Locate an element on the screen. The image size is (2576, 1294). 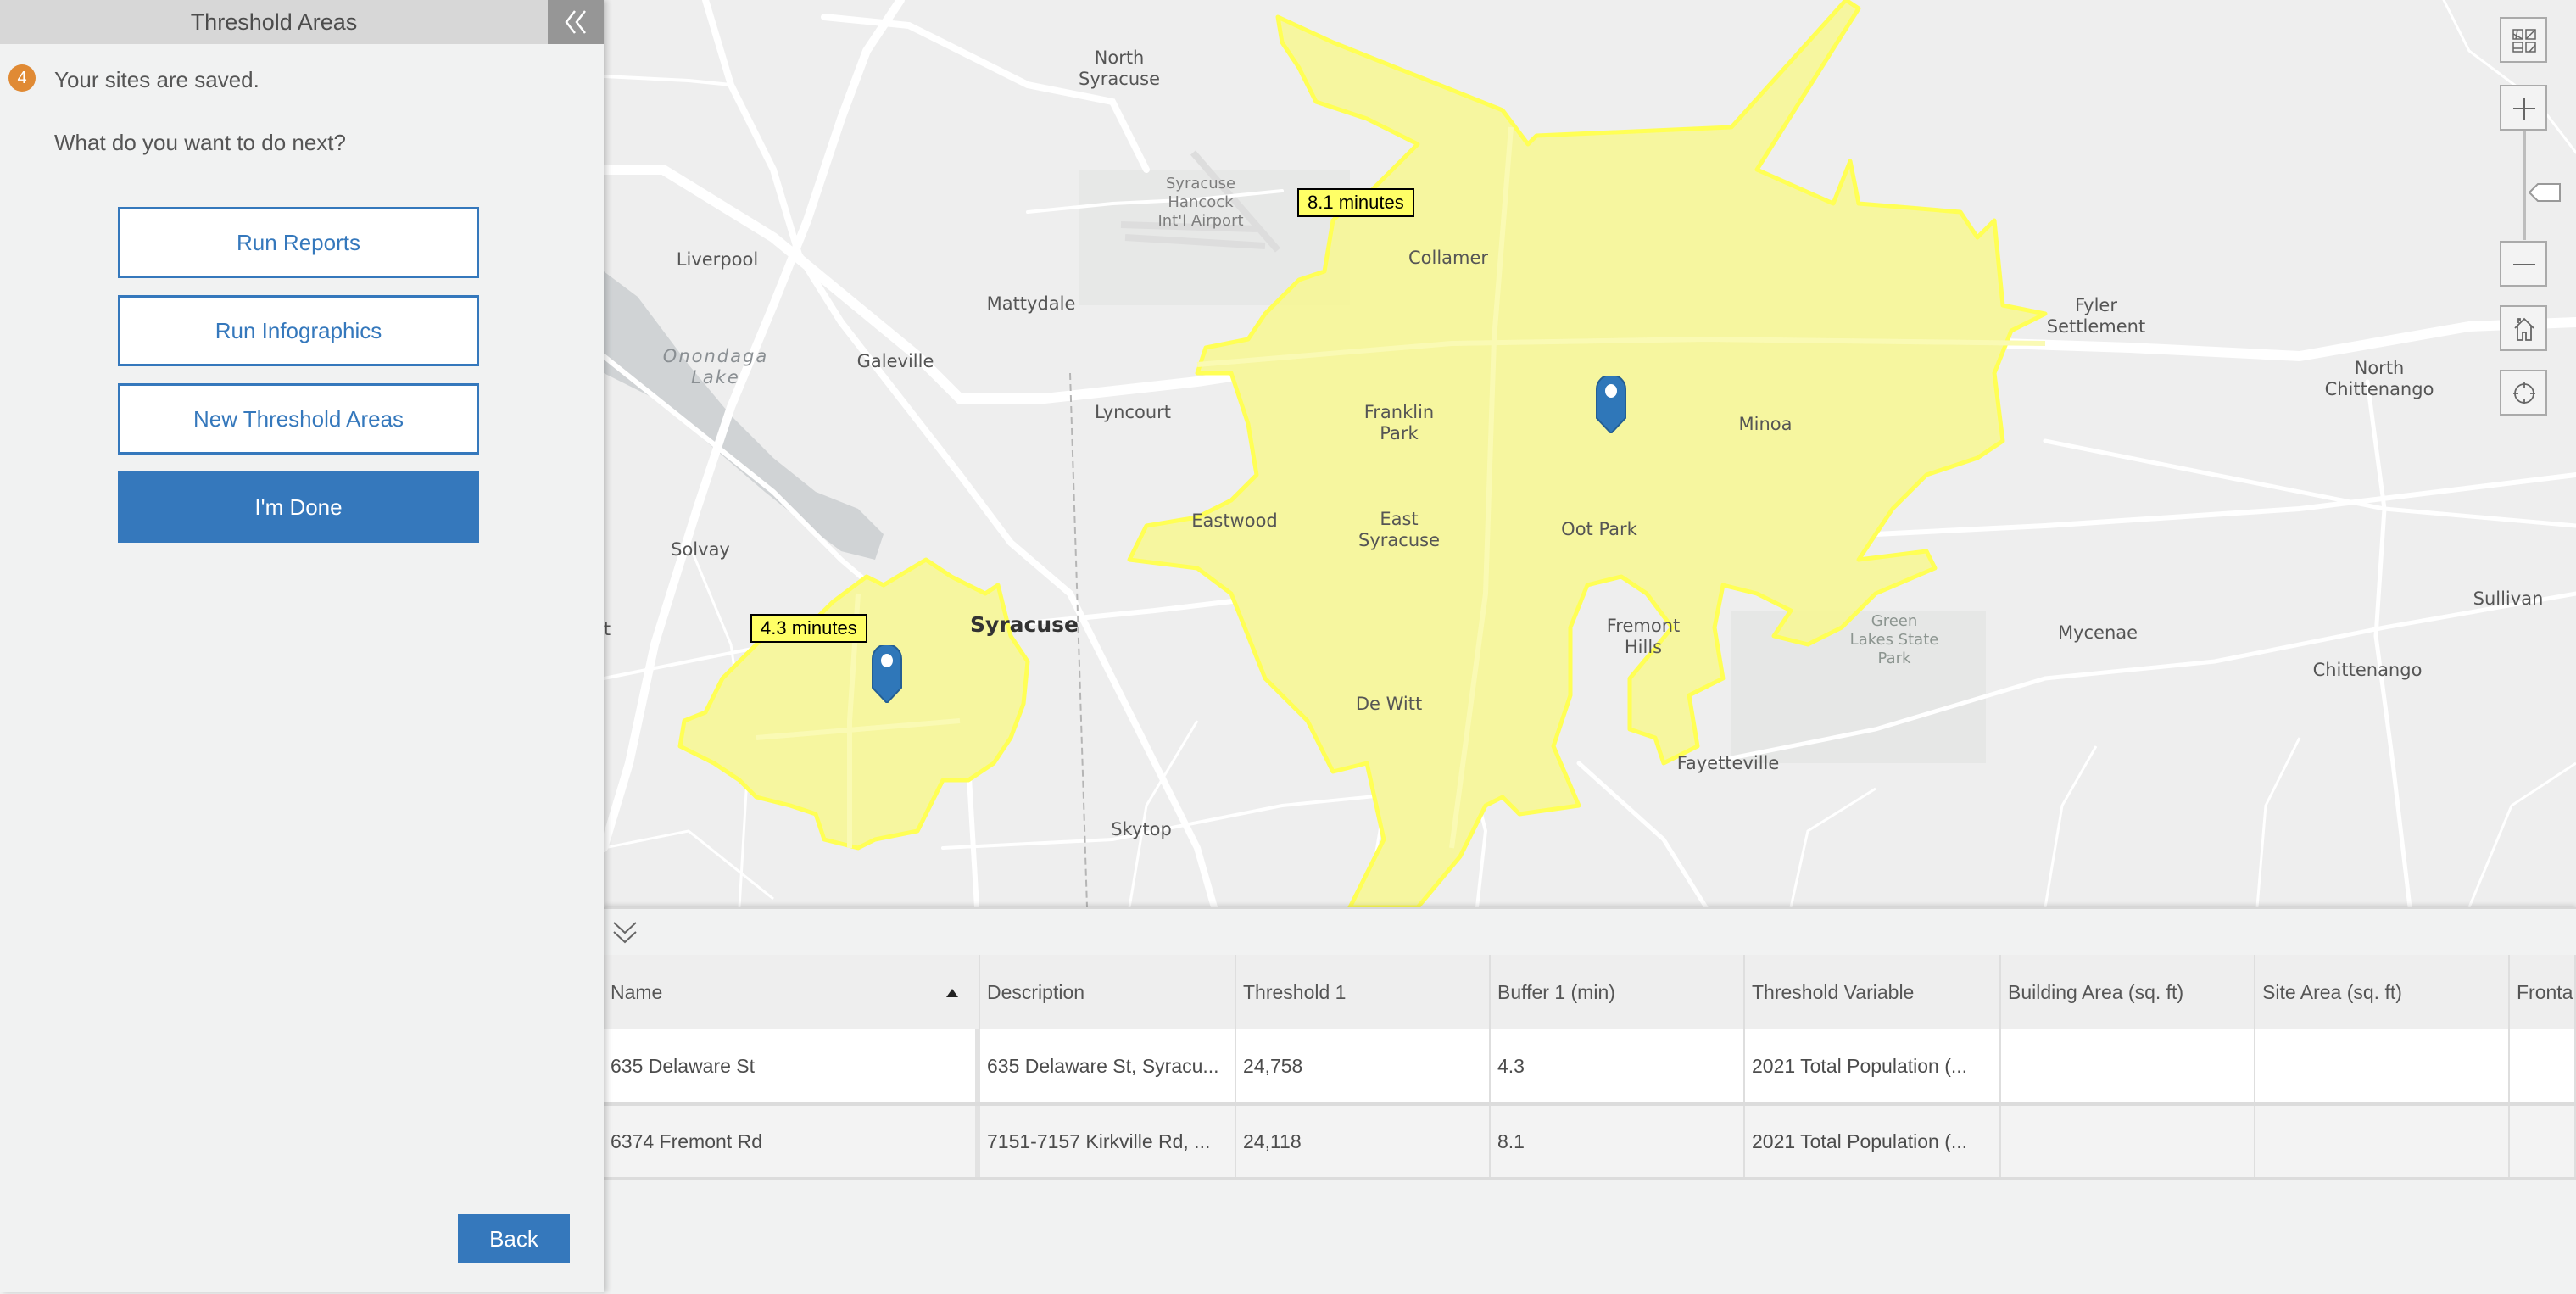
column-header-name: Name is located at coordinates (792, 992).